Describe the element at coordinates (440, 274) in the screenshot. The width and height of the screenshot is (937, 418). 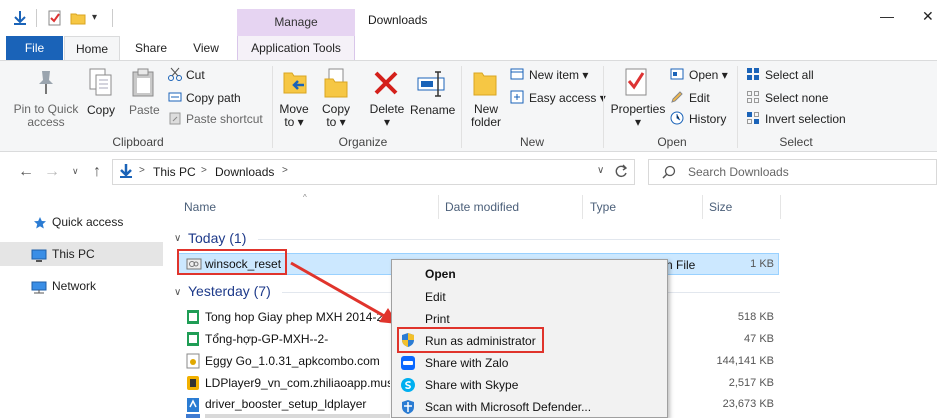
I see `context-menu-open: Open` at that location.